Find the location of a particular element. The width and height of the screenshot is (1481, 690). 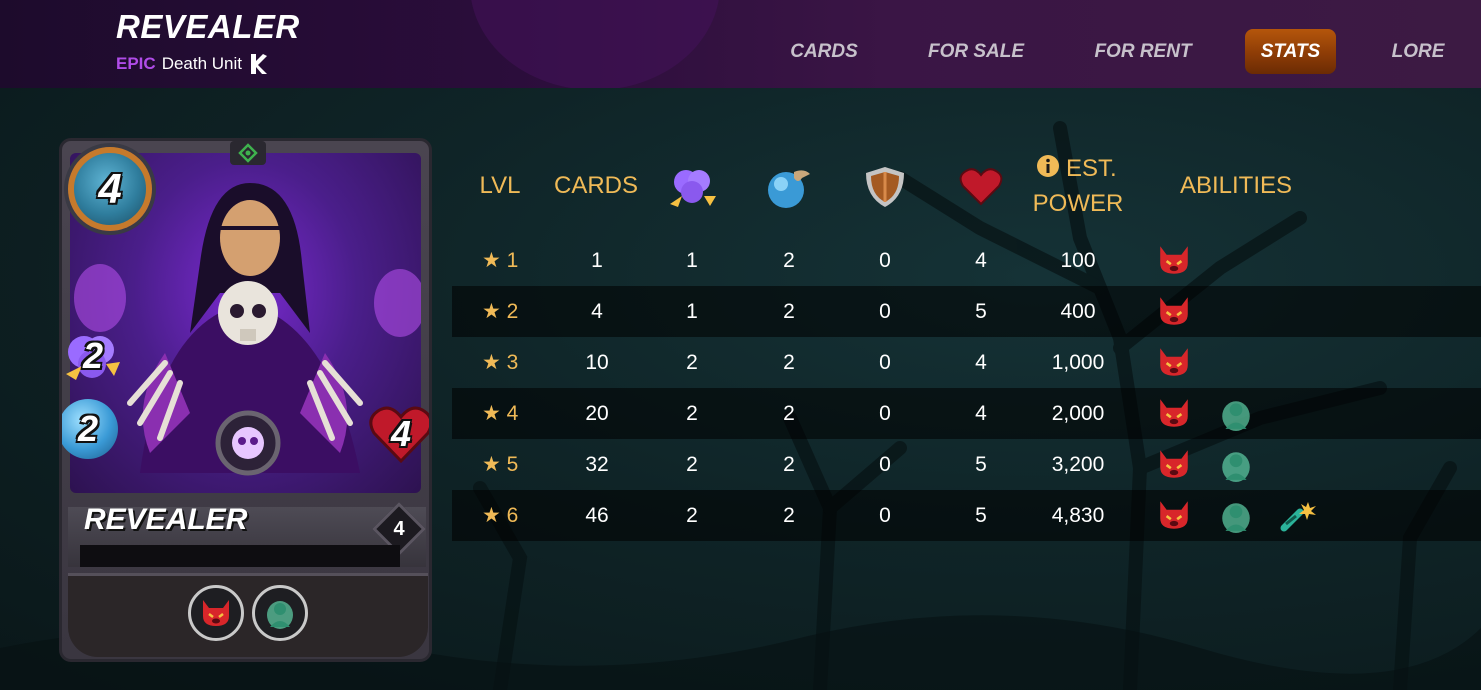

level-value: 3 is located at coordinates (512, 362).